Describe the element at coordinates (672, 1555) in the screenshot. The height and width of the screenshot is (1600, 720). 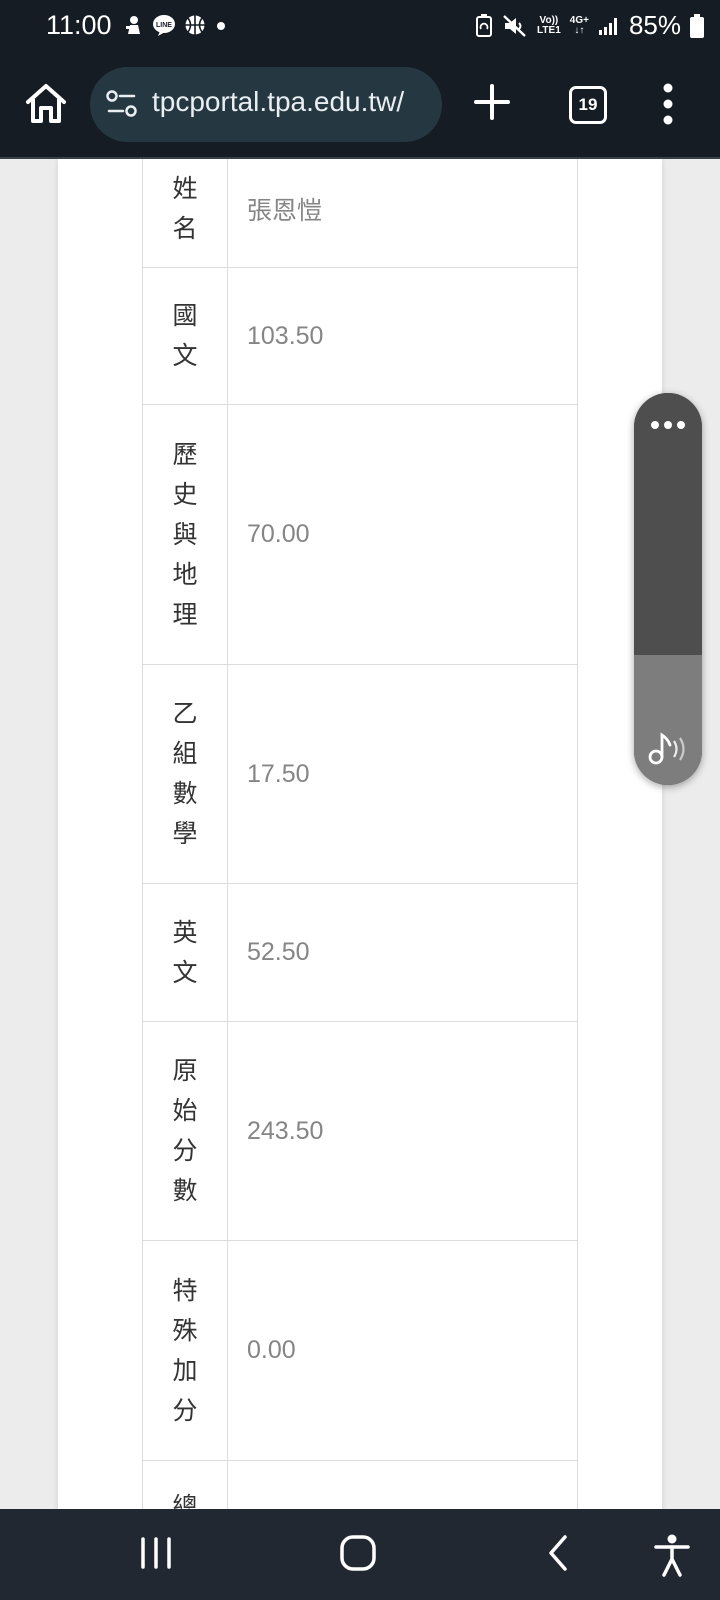
I see `accessibility-icon` at that location.